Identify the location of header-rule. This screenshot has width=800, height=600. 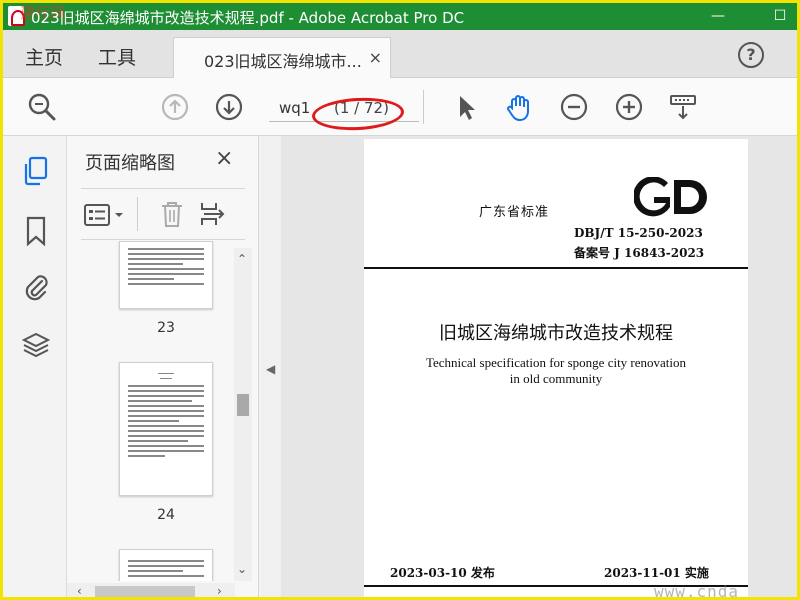
(556, 268).